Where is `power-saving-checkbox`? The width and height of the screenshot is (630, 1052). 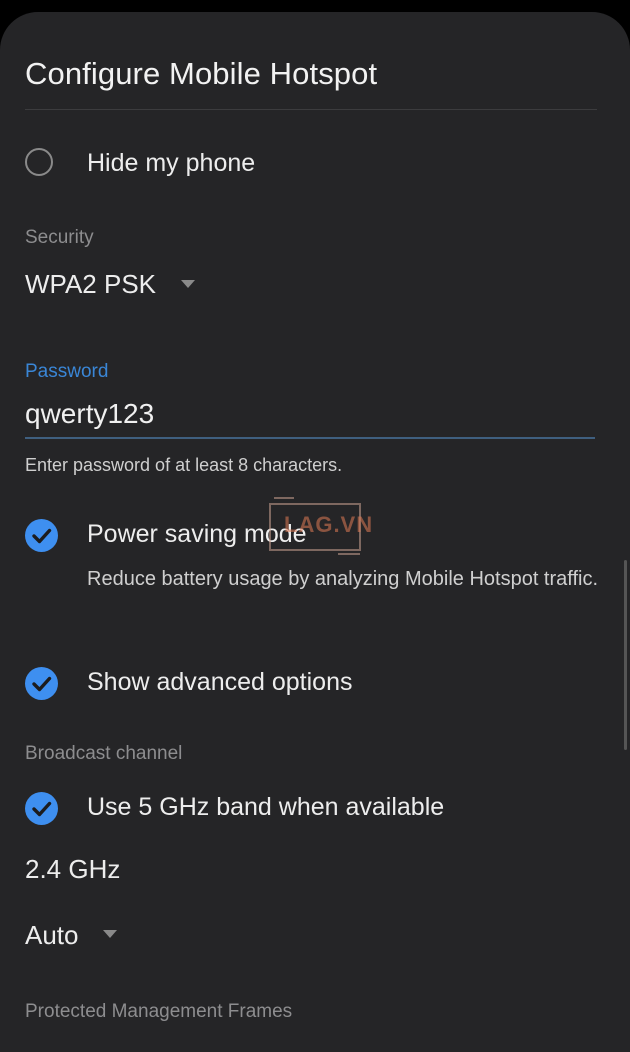
power-saving-checkbox is located at coordinates (41, 535).